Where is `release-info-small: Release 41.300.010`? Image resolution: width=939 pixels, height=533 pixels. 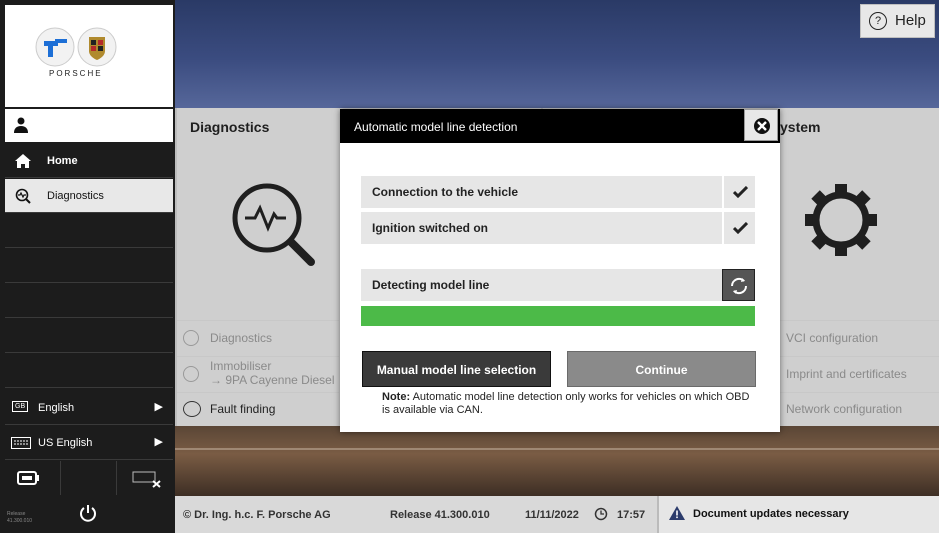 release-info-small: Release 41.300.010 is located at coordinates (20, 517).